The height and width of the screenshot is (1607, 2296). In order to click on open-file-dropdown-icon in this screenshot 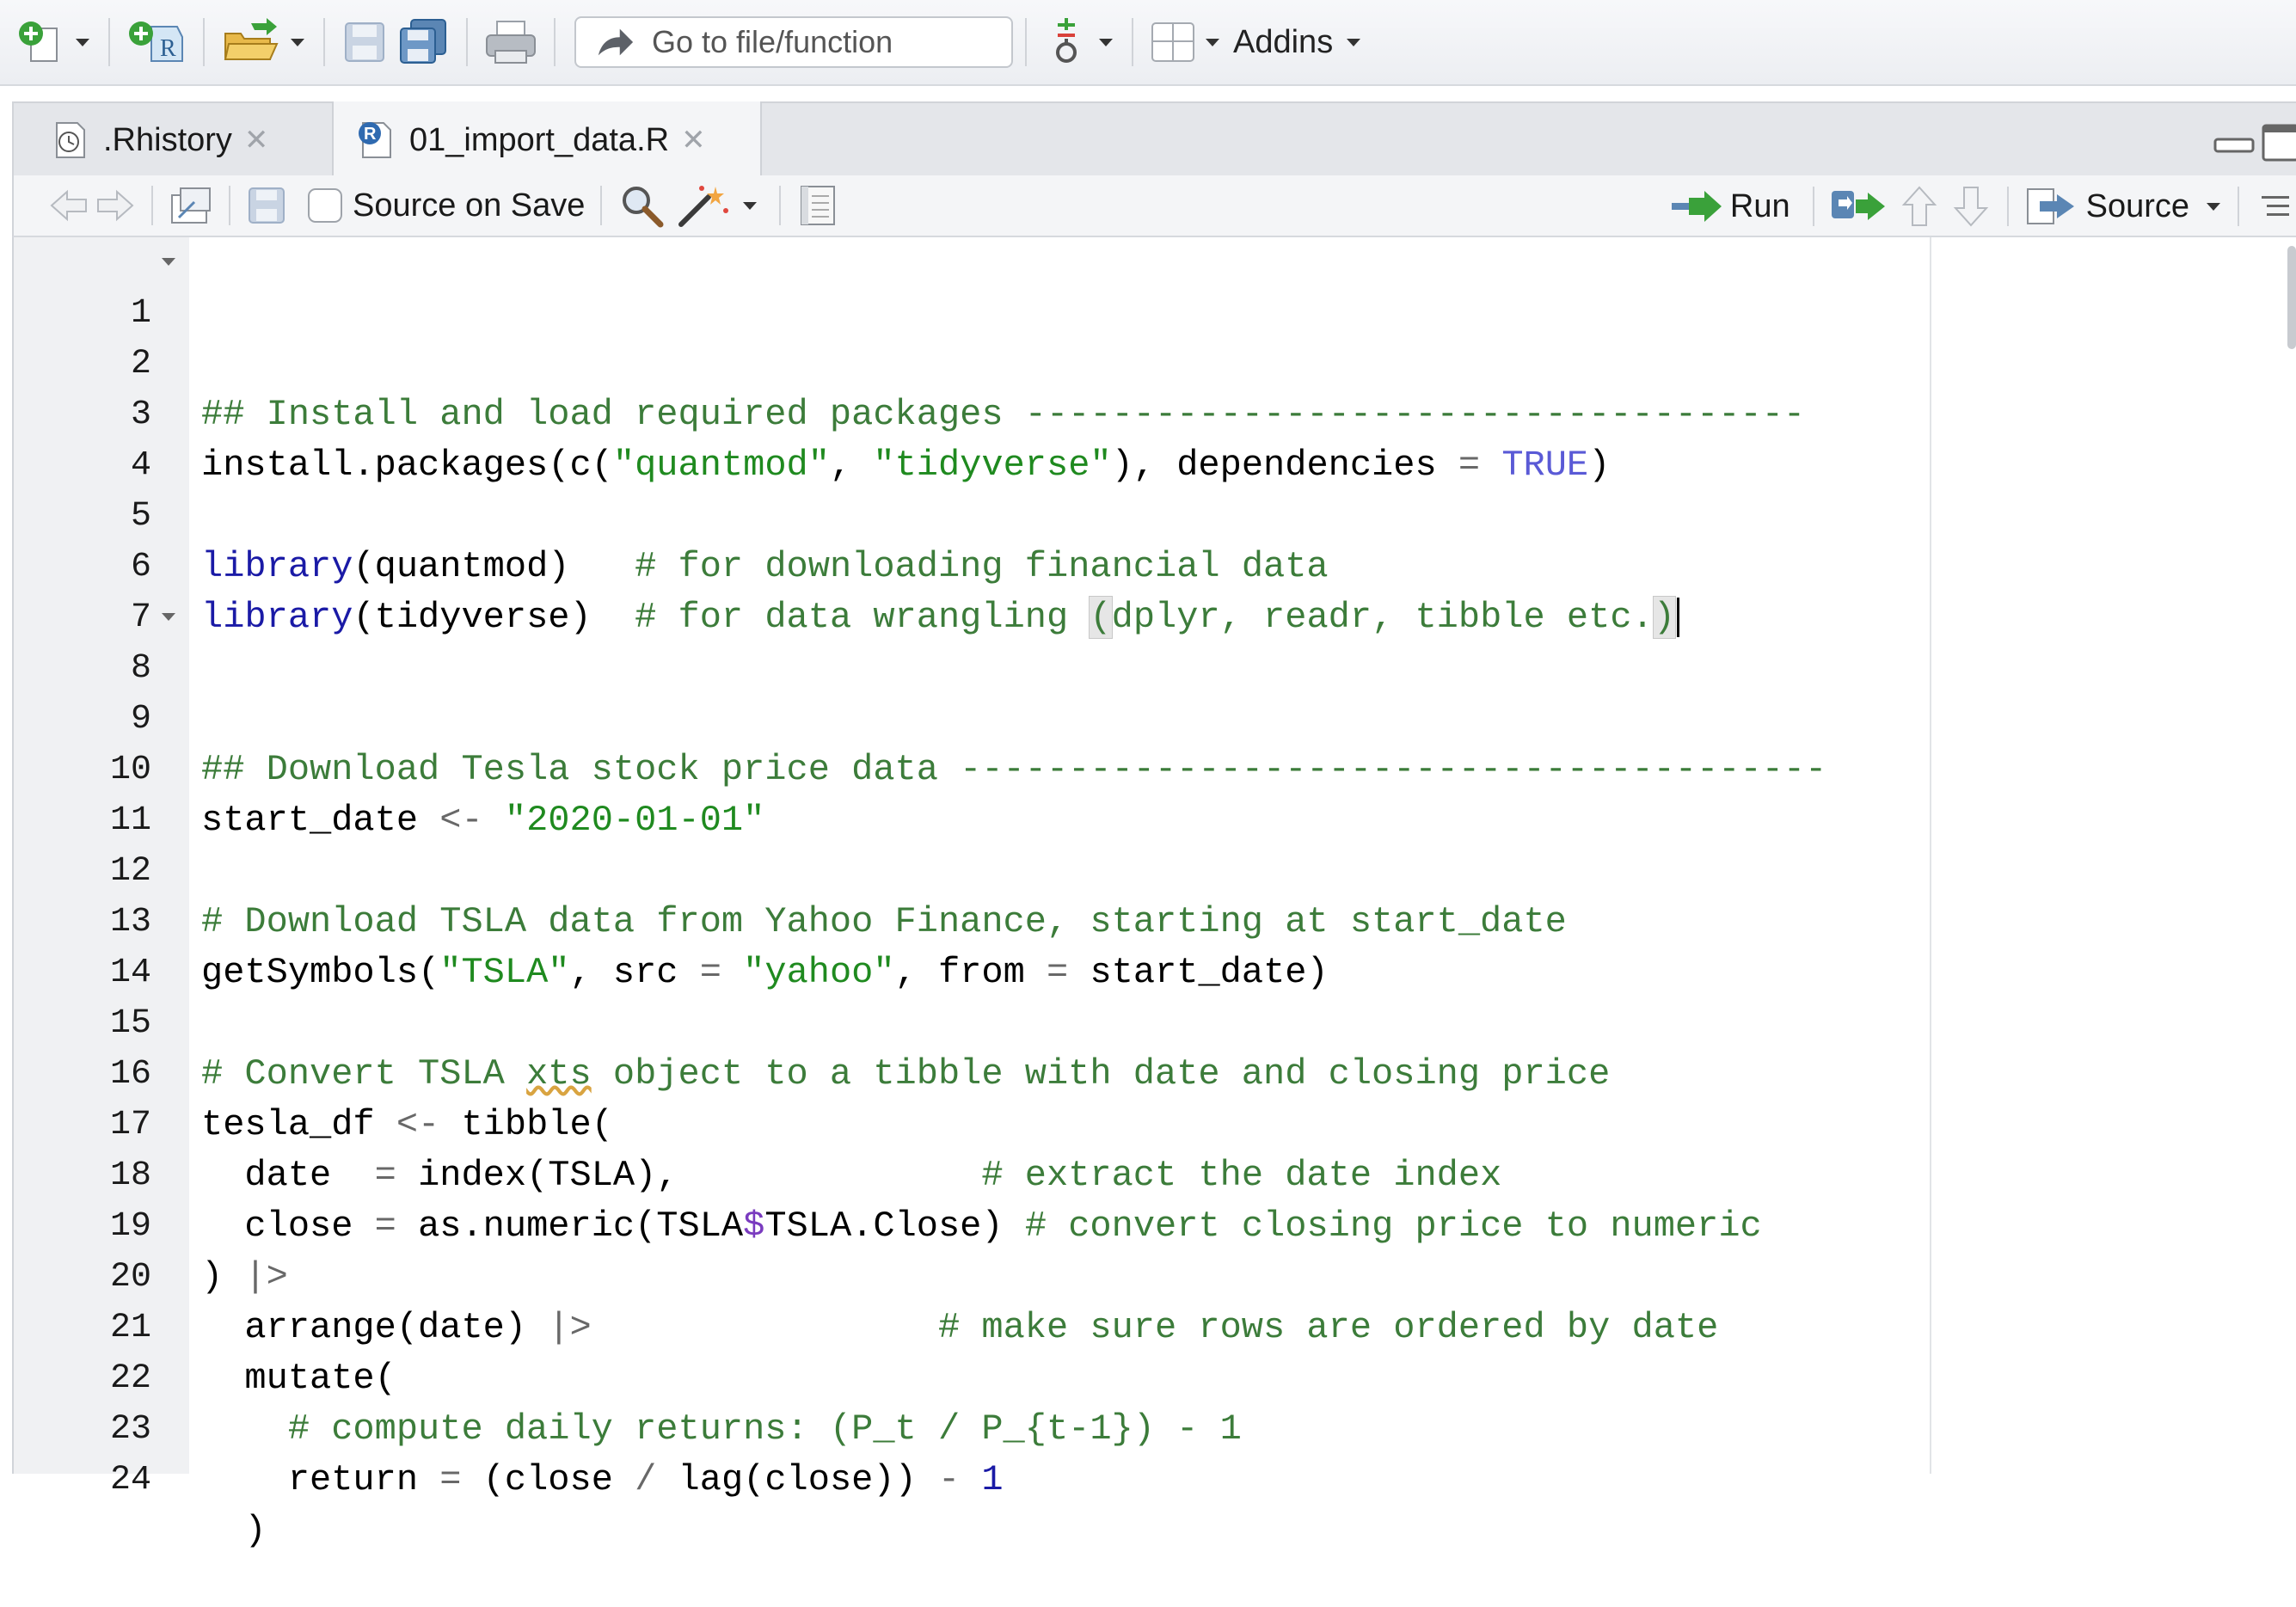, I will do `click(297, 42)`.